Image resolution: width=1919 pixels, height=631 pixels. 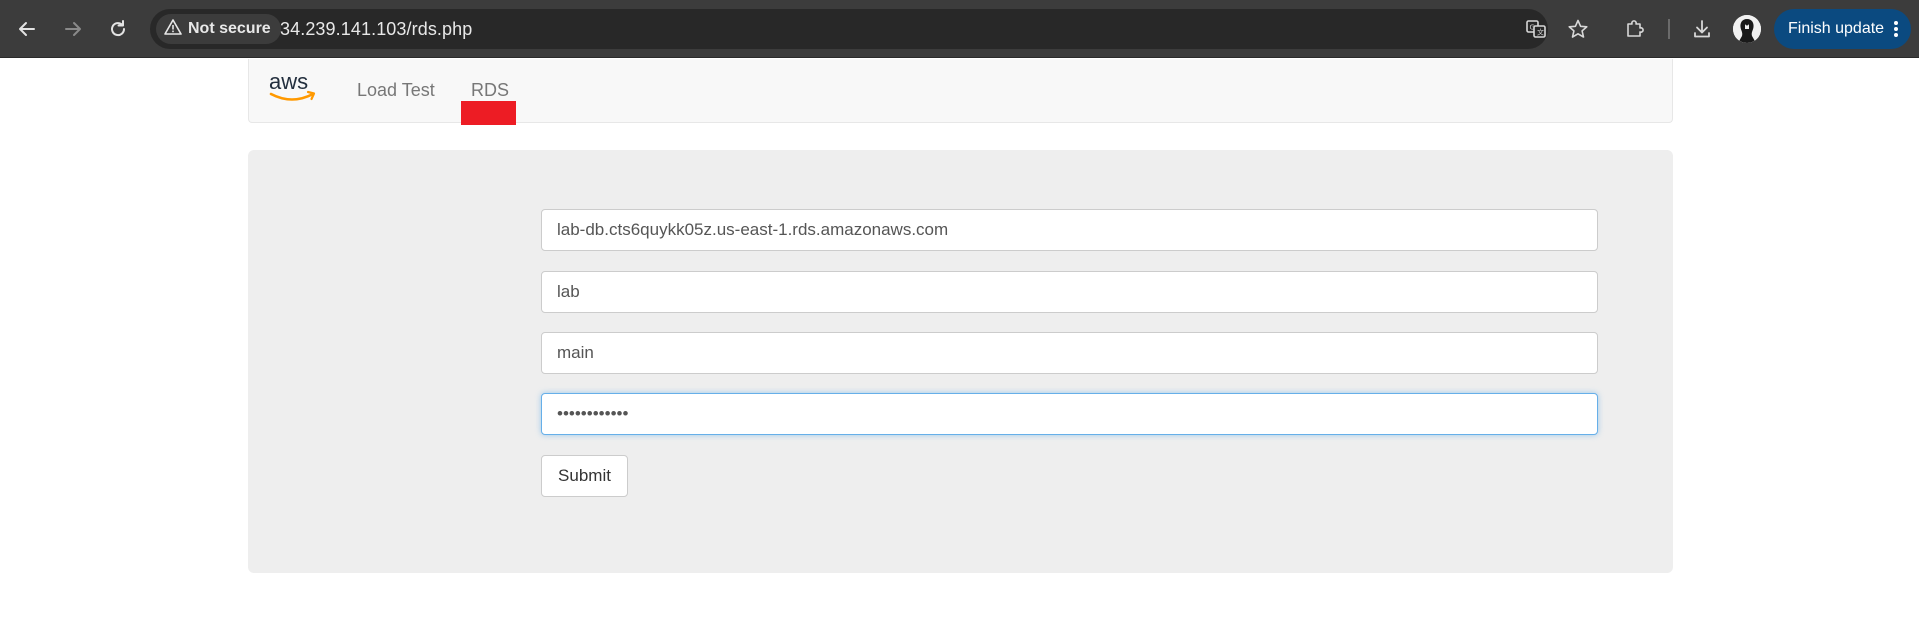 I want to click on finish-update-label: Finish update, so click(x=1836, y=28).